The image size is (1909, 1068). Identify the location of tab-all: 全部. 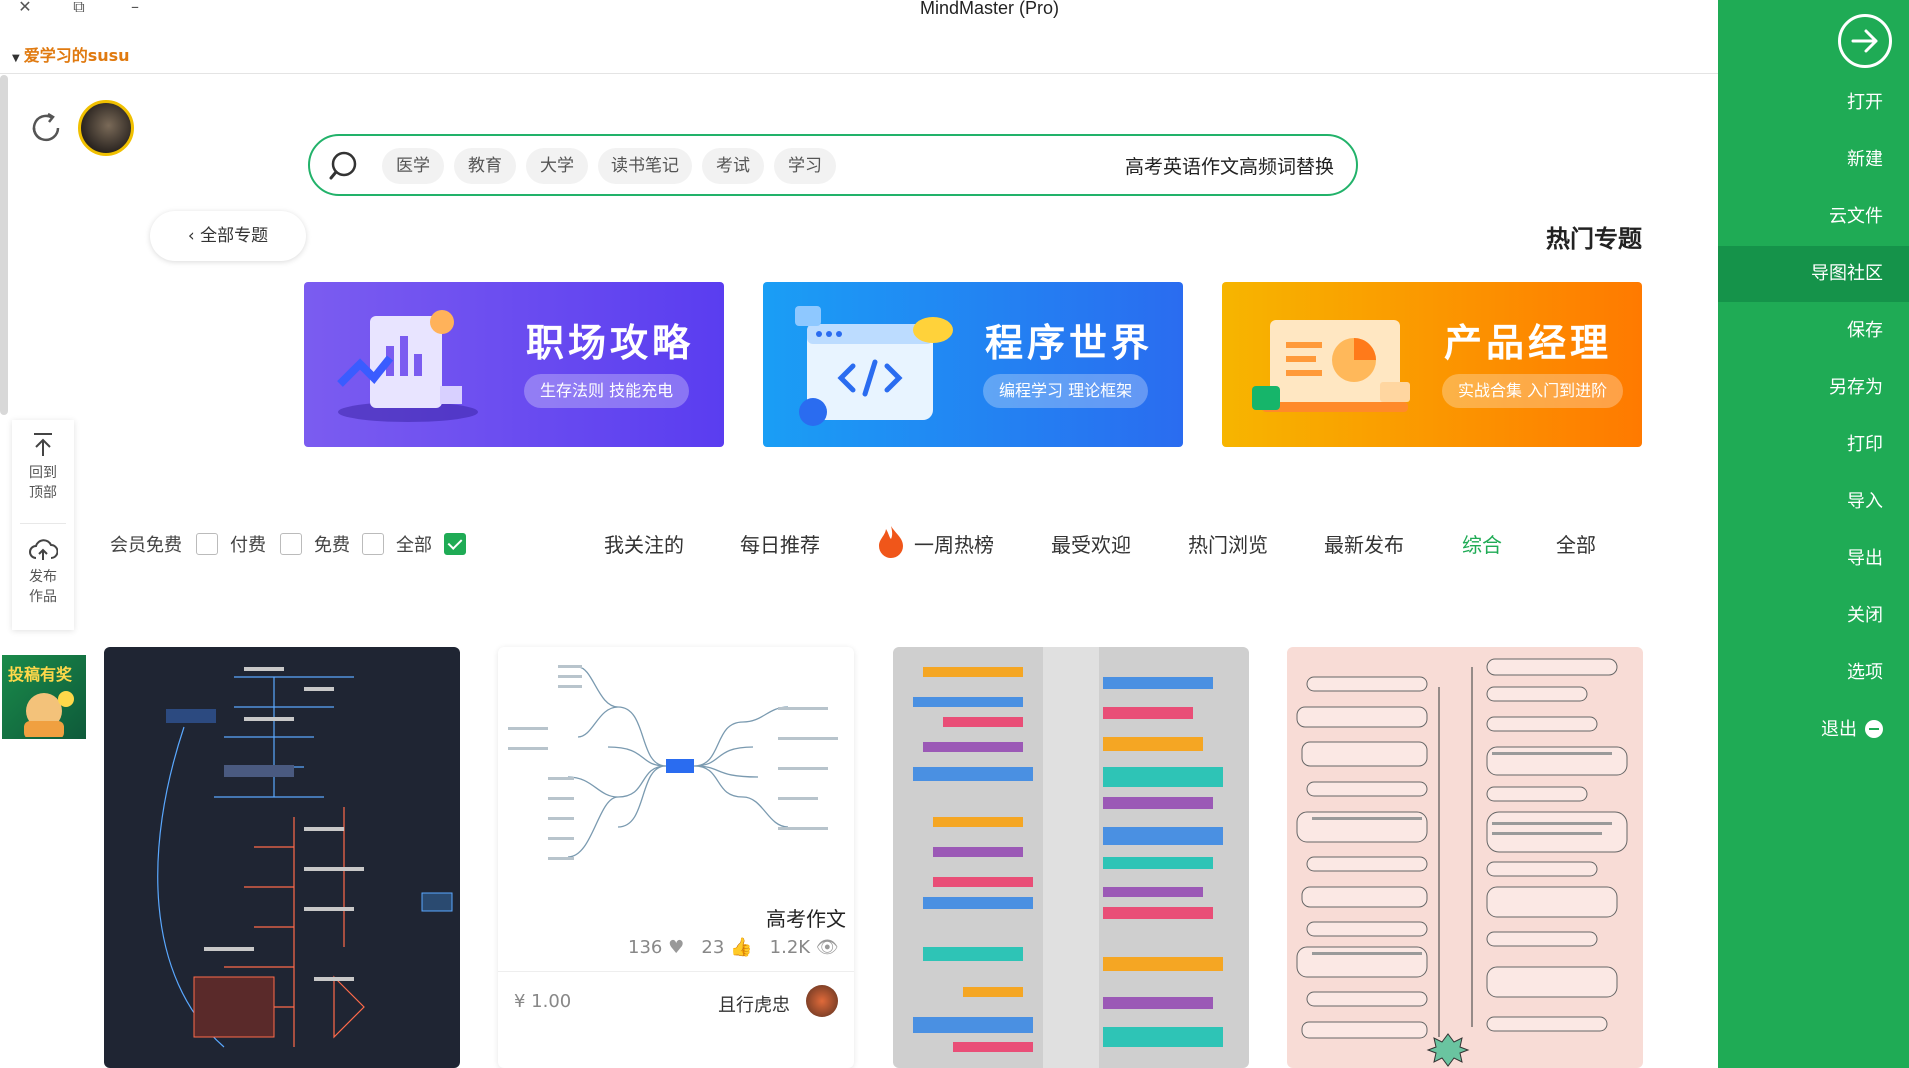
(1576, 543).